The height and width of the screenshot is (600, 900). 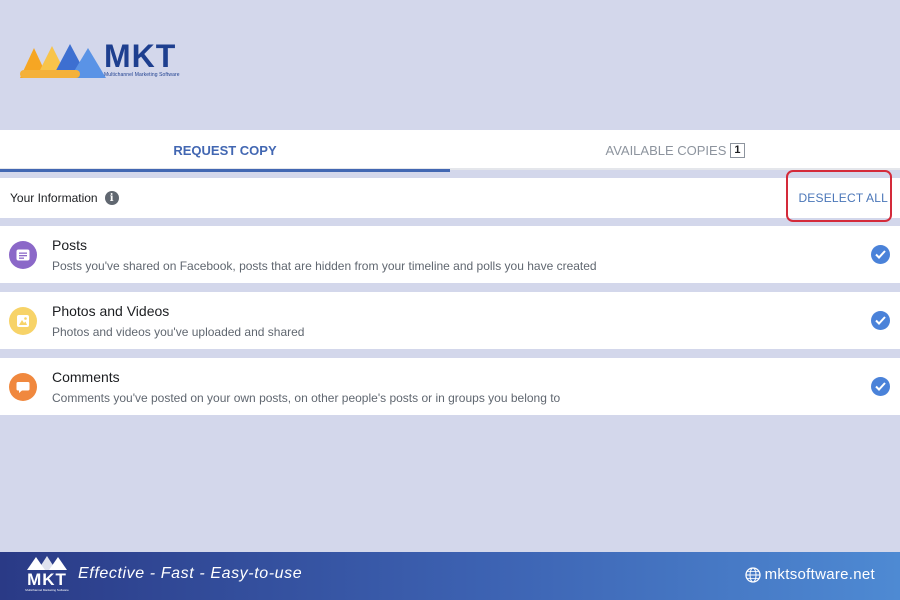 What do you see at coordinates (47, 590) in the screenshot?
I see `footer-brand-tagline: Multichannel Marketing Software` at bounding box center [47, 590].